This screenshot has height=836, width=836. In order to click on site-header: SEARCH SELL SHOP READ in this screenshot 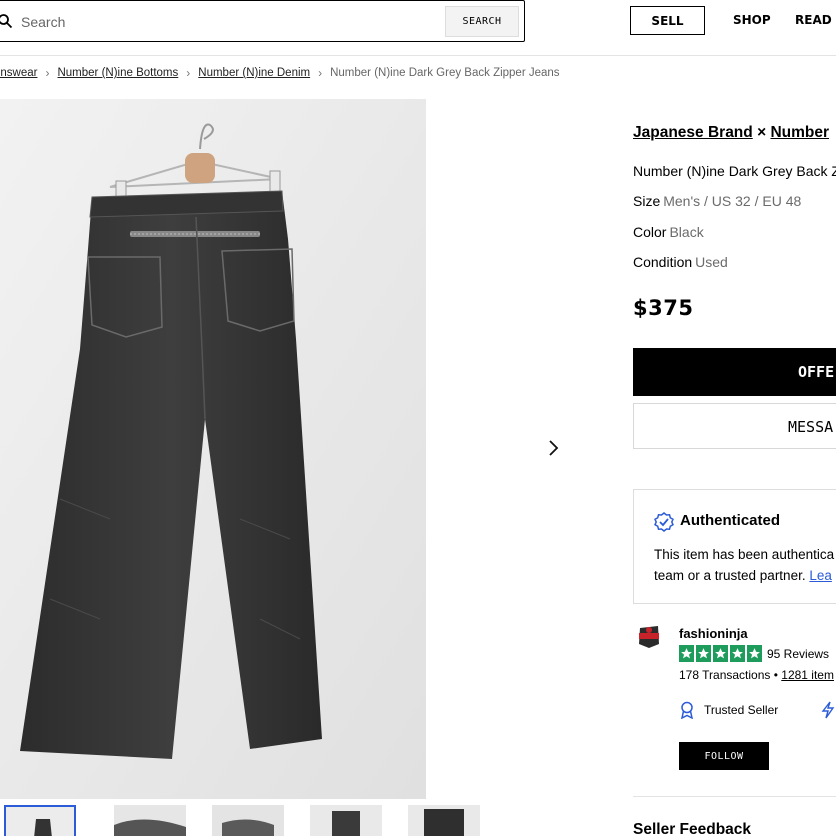, I will do `click(418, 28)`.